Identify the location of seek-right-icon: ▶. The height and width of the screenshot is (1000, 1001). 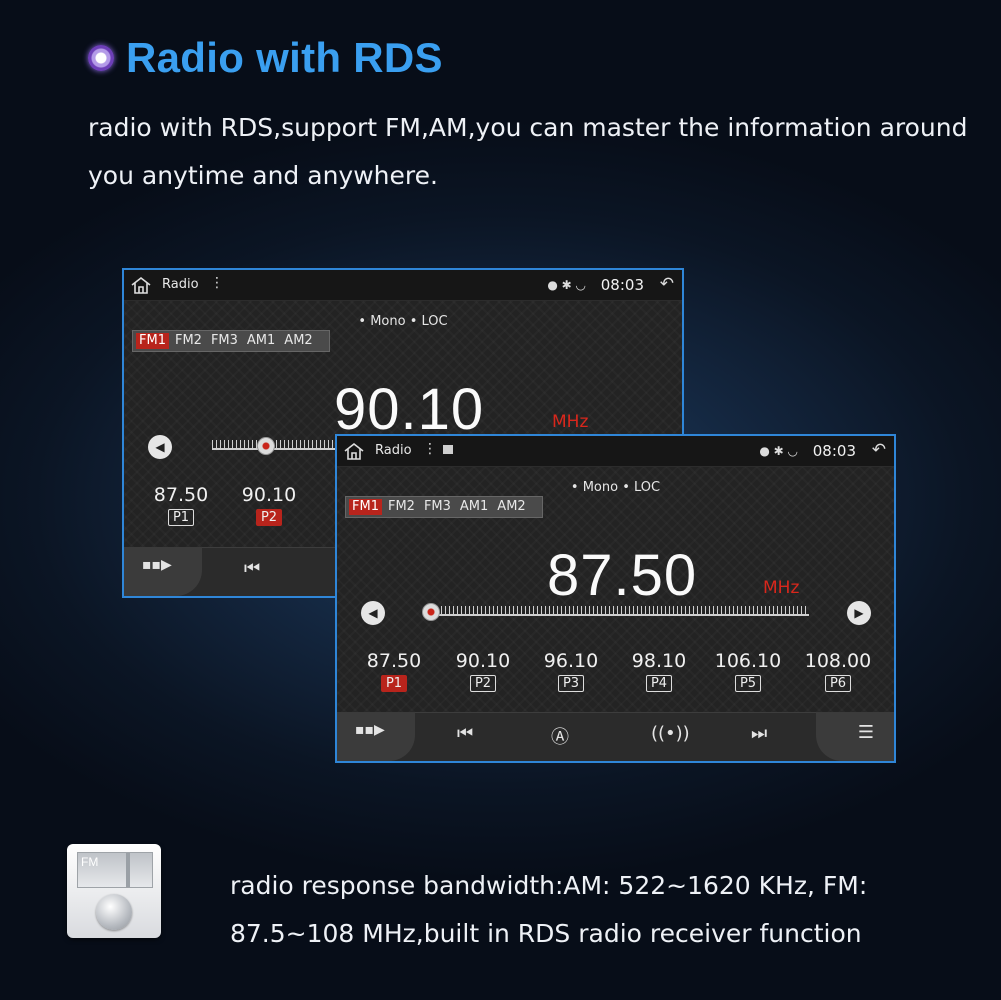
(859, 613).